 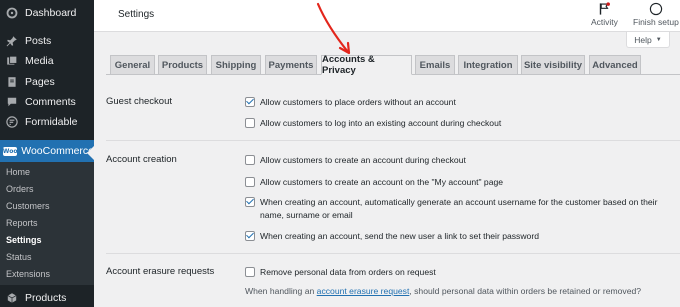 I want to click on sidebar-item-label: Media, so click(x=39, y=61).